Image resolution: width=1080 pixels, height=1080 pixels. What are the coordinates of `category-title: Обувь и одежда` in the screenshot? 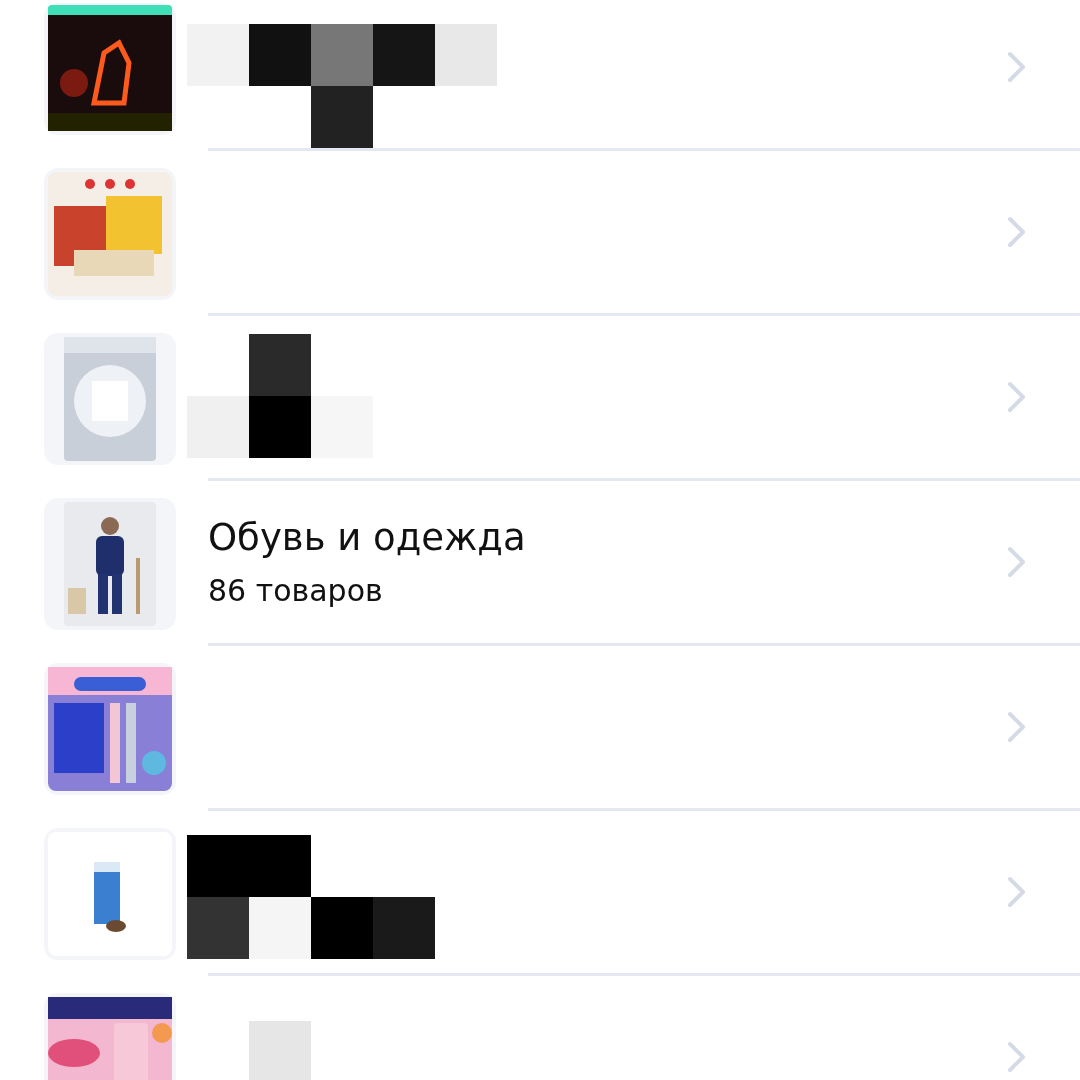 It's located at (367, 537).